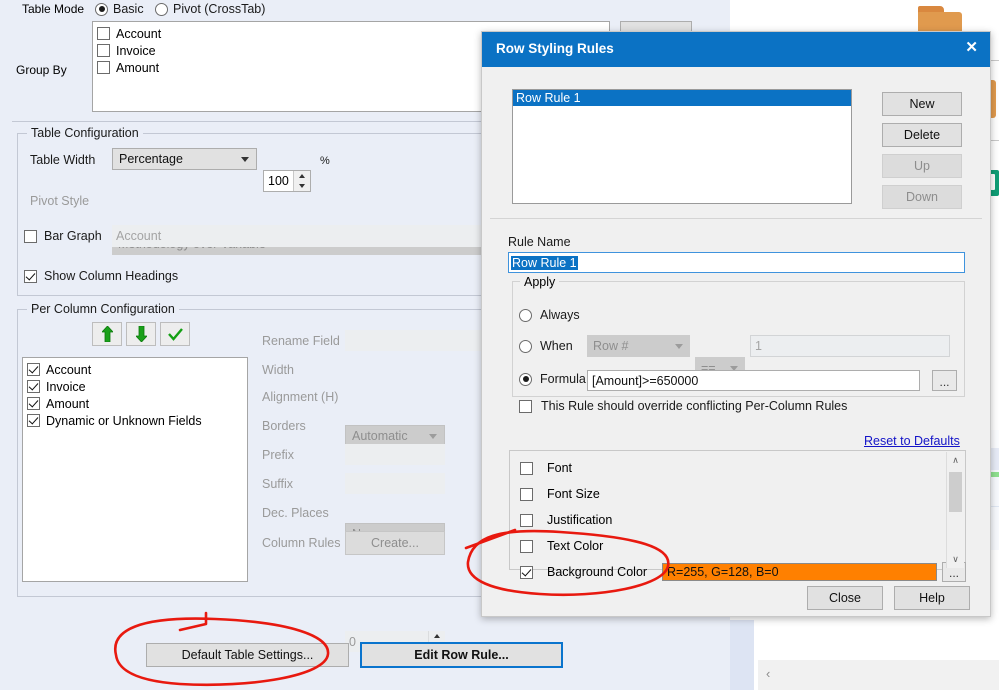 The image size is (999, 690). What do you see at coordinates (284, 426) in the screenshot?
I see `borders-label: Borders` at bounding box center [284, 426].